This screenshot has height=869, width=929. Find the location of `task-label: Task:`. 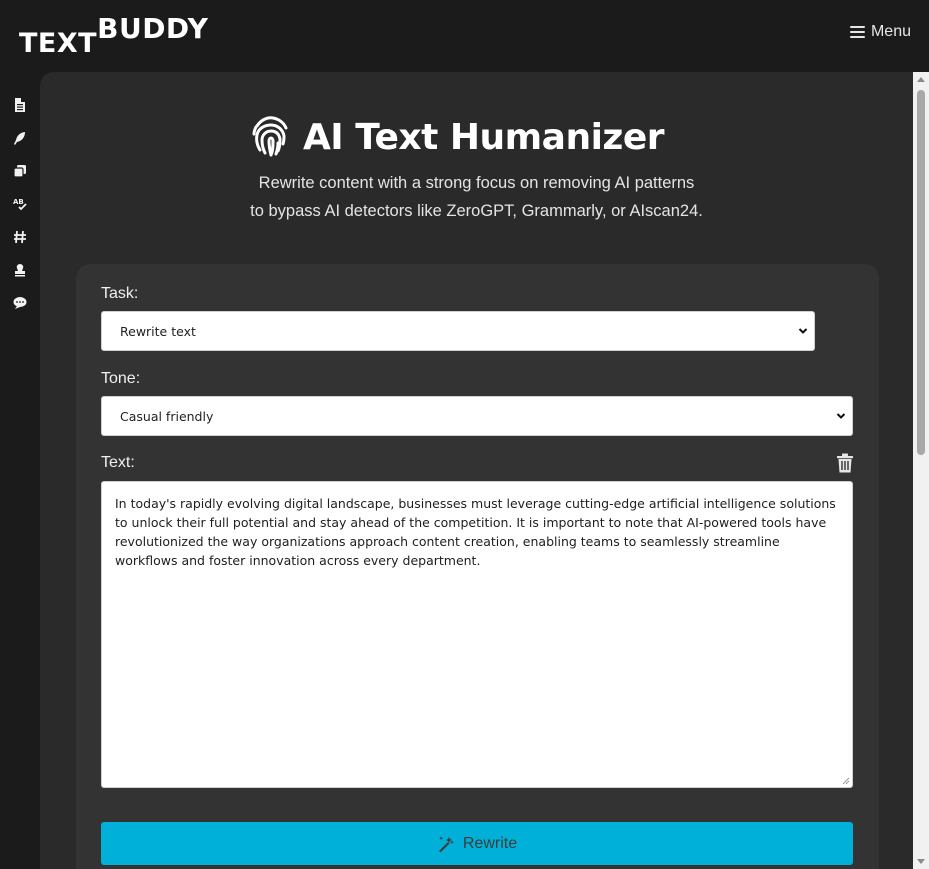

task-label: Task: is located at coordinates (120, 293).